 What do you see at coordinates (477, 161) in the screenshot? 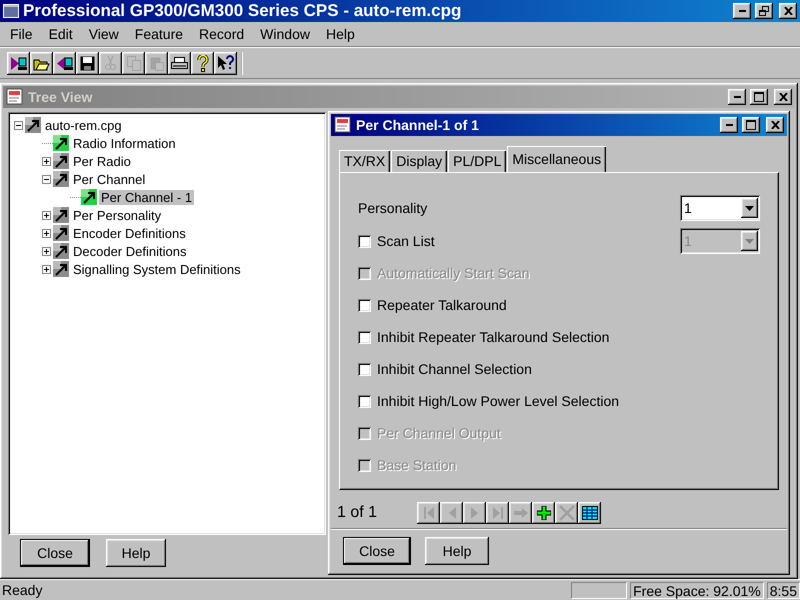
I see `tab: PL/DPL` at bounding box center [477, 161].